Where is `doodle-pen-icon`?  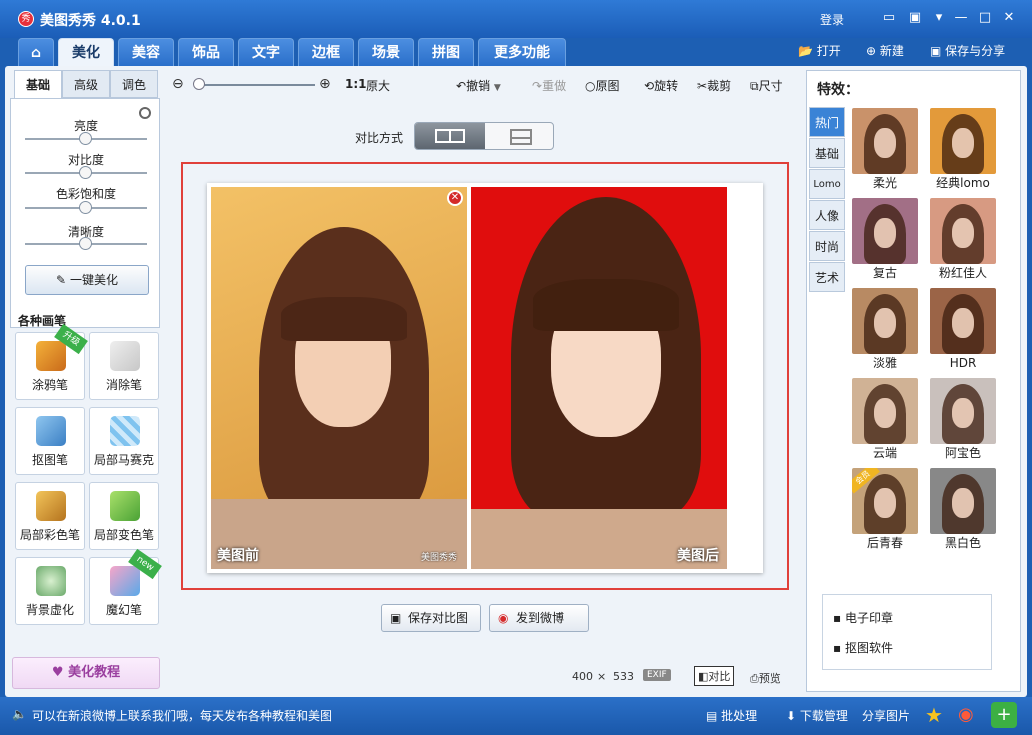
doodle-pen-icon is located at coordinates (51, 356).